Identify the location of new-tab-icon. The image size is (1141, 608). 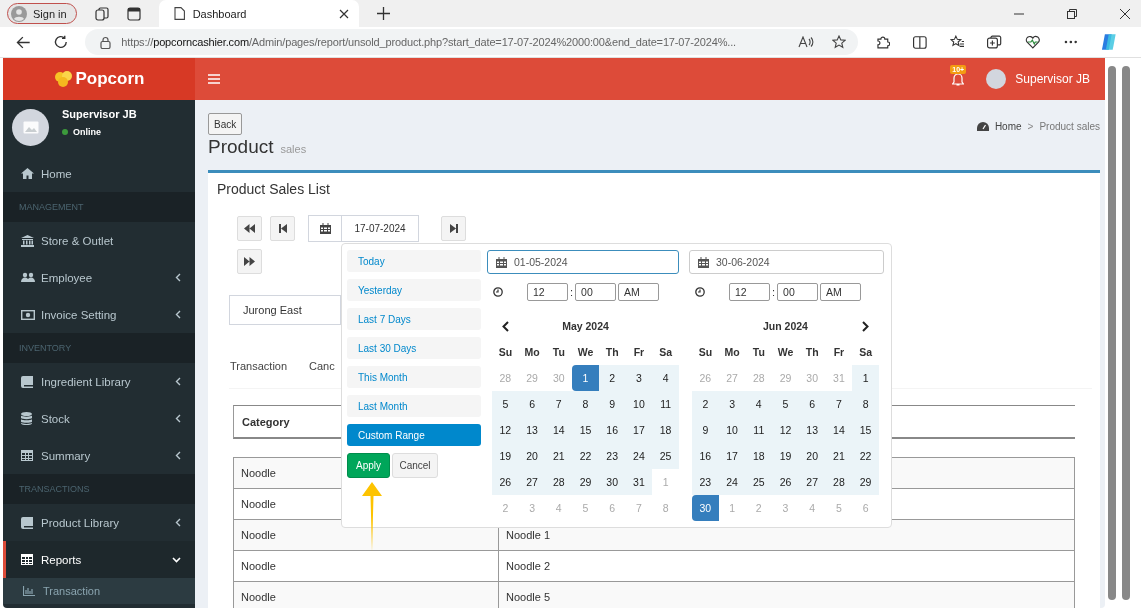
(383, 13).